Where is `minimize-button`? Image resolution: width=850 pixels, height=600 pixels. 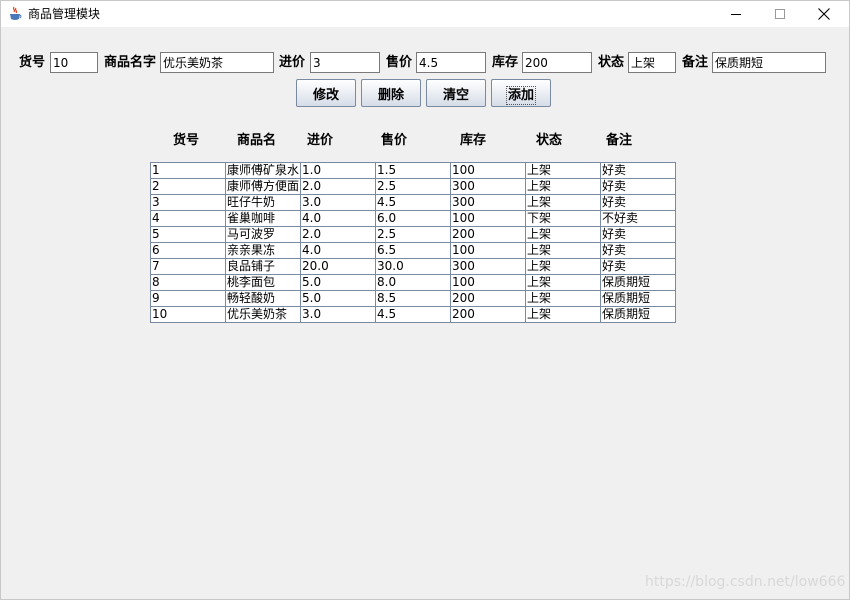 minimize-button is located at coordinates (736, 14).